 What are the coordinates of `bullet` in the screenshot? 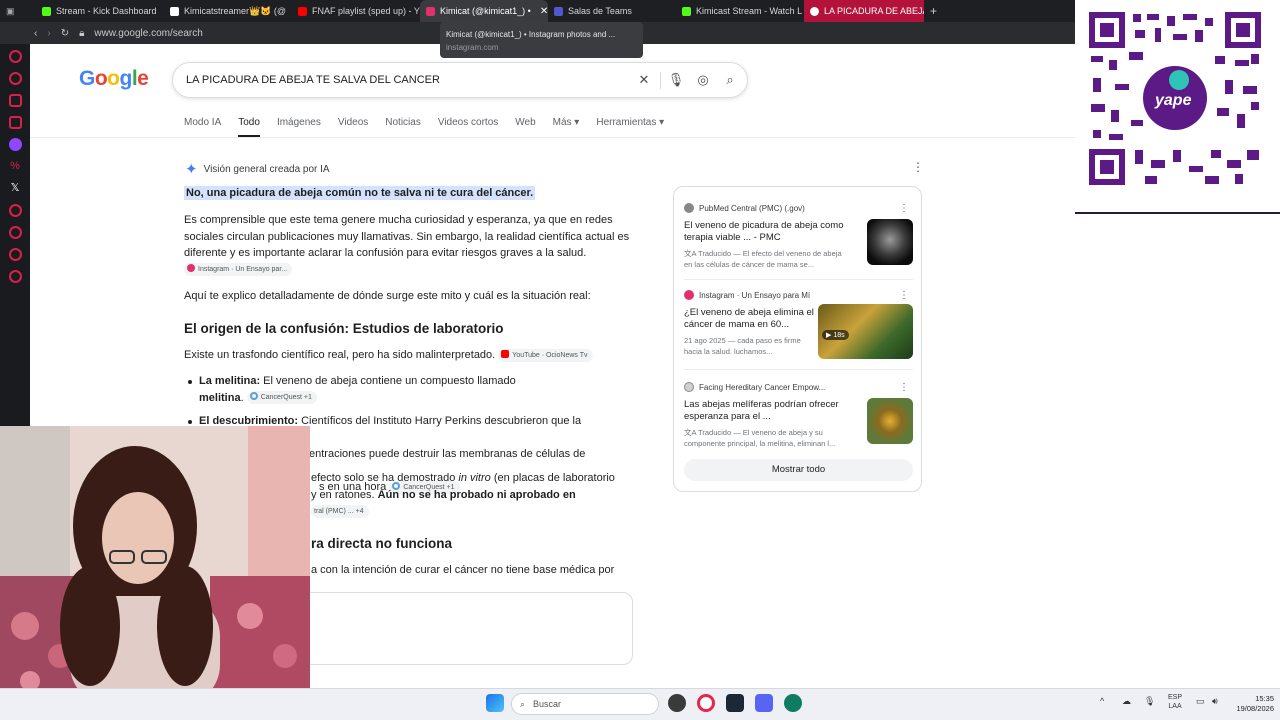 It's located at (190, 422).